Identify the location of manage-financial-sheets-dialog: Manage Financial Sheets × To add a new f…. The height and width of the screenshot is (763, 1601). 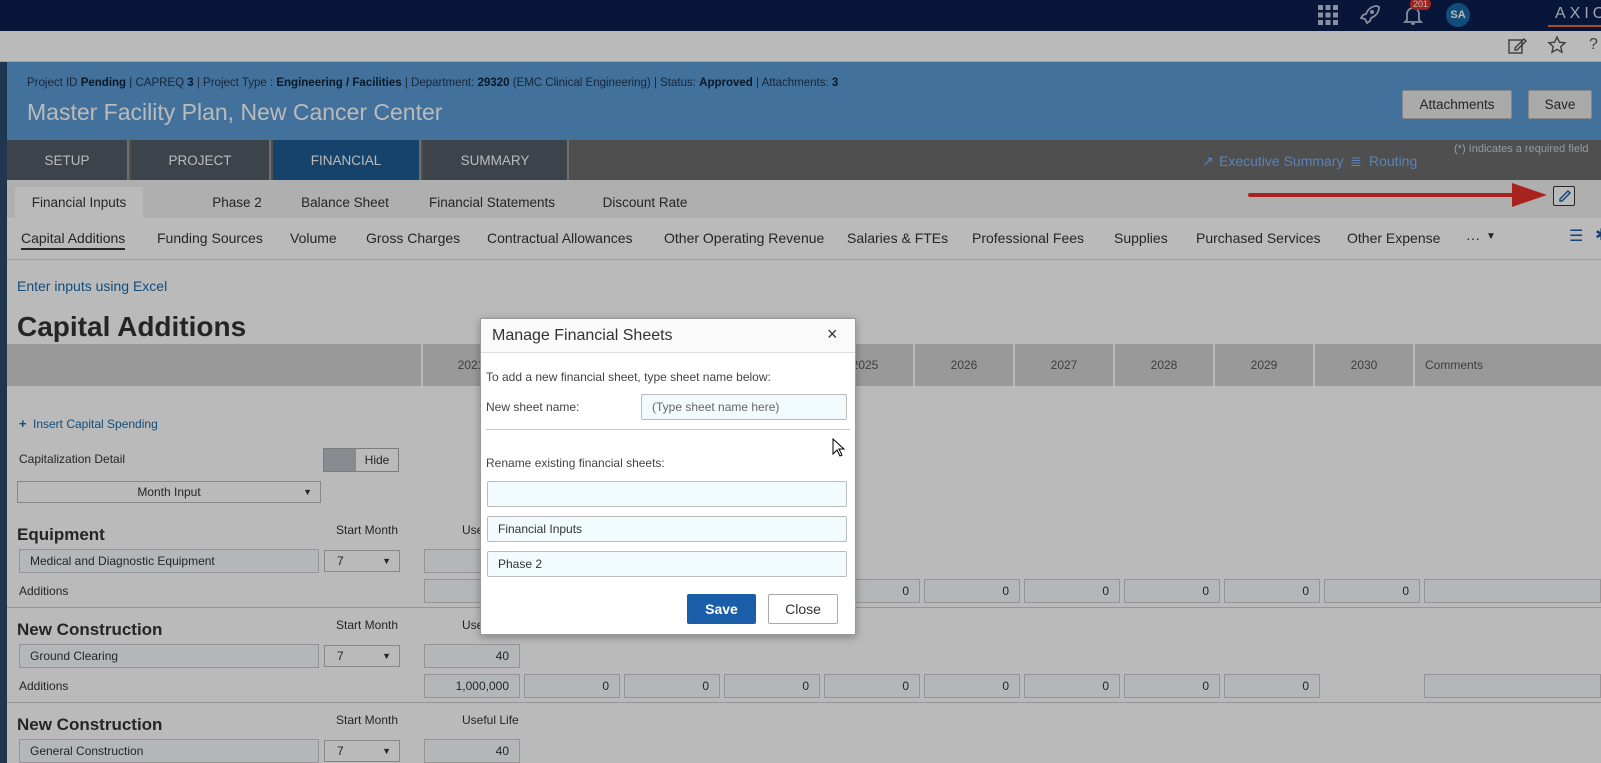
(668, 476).